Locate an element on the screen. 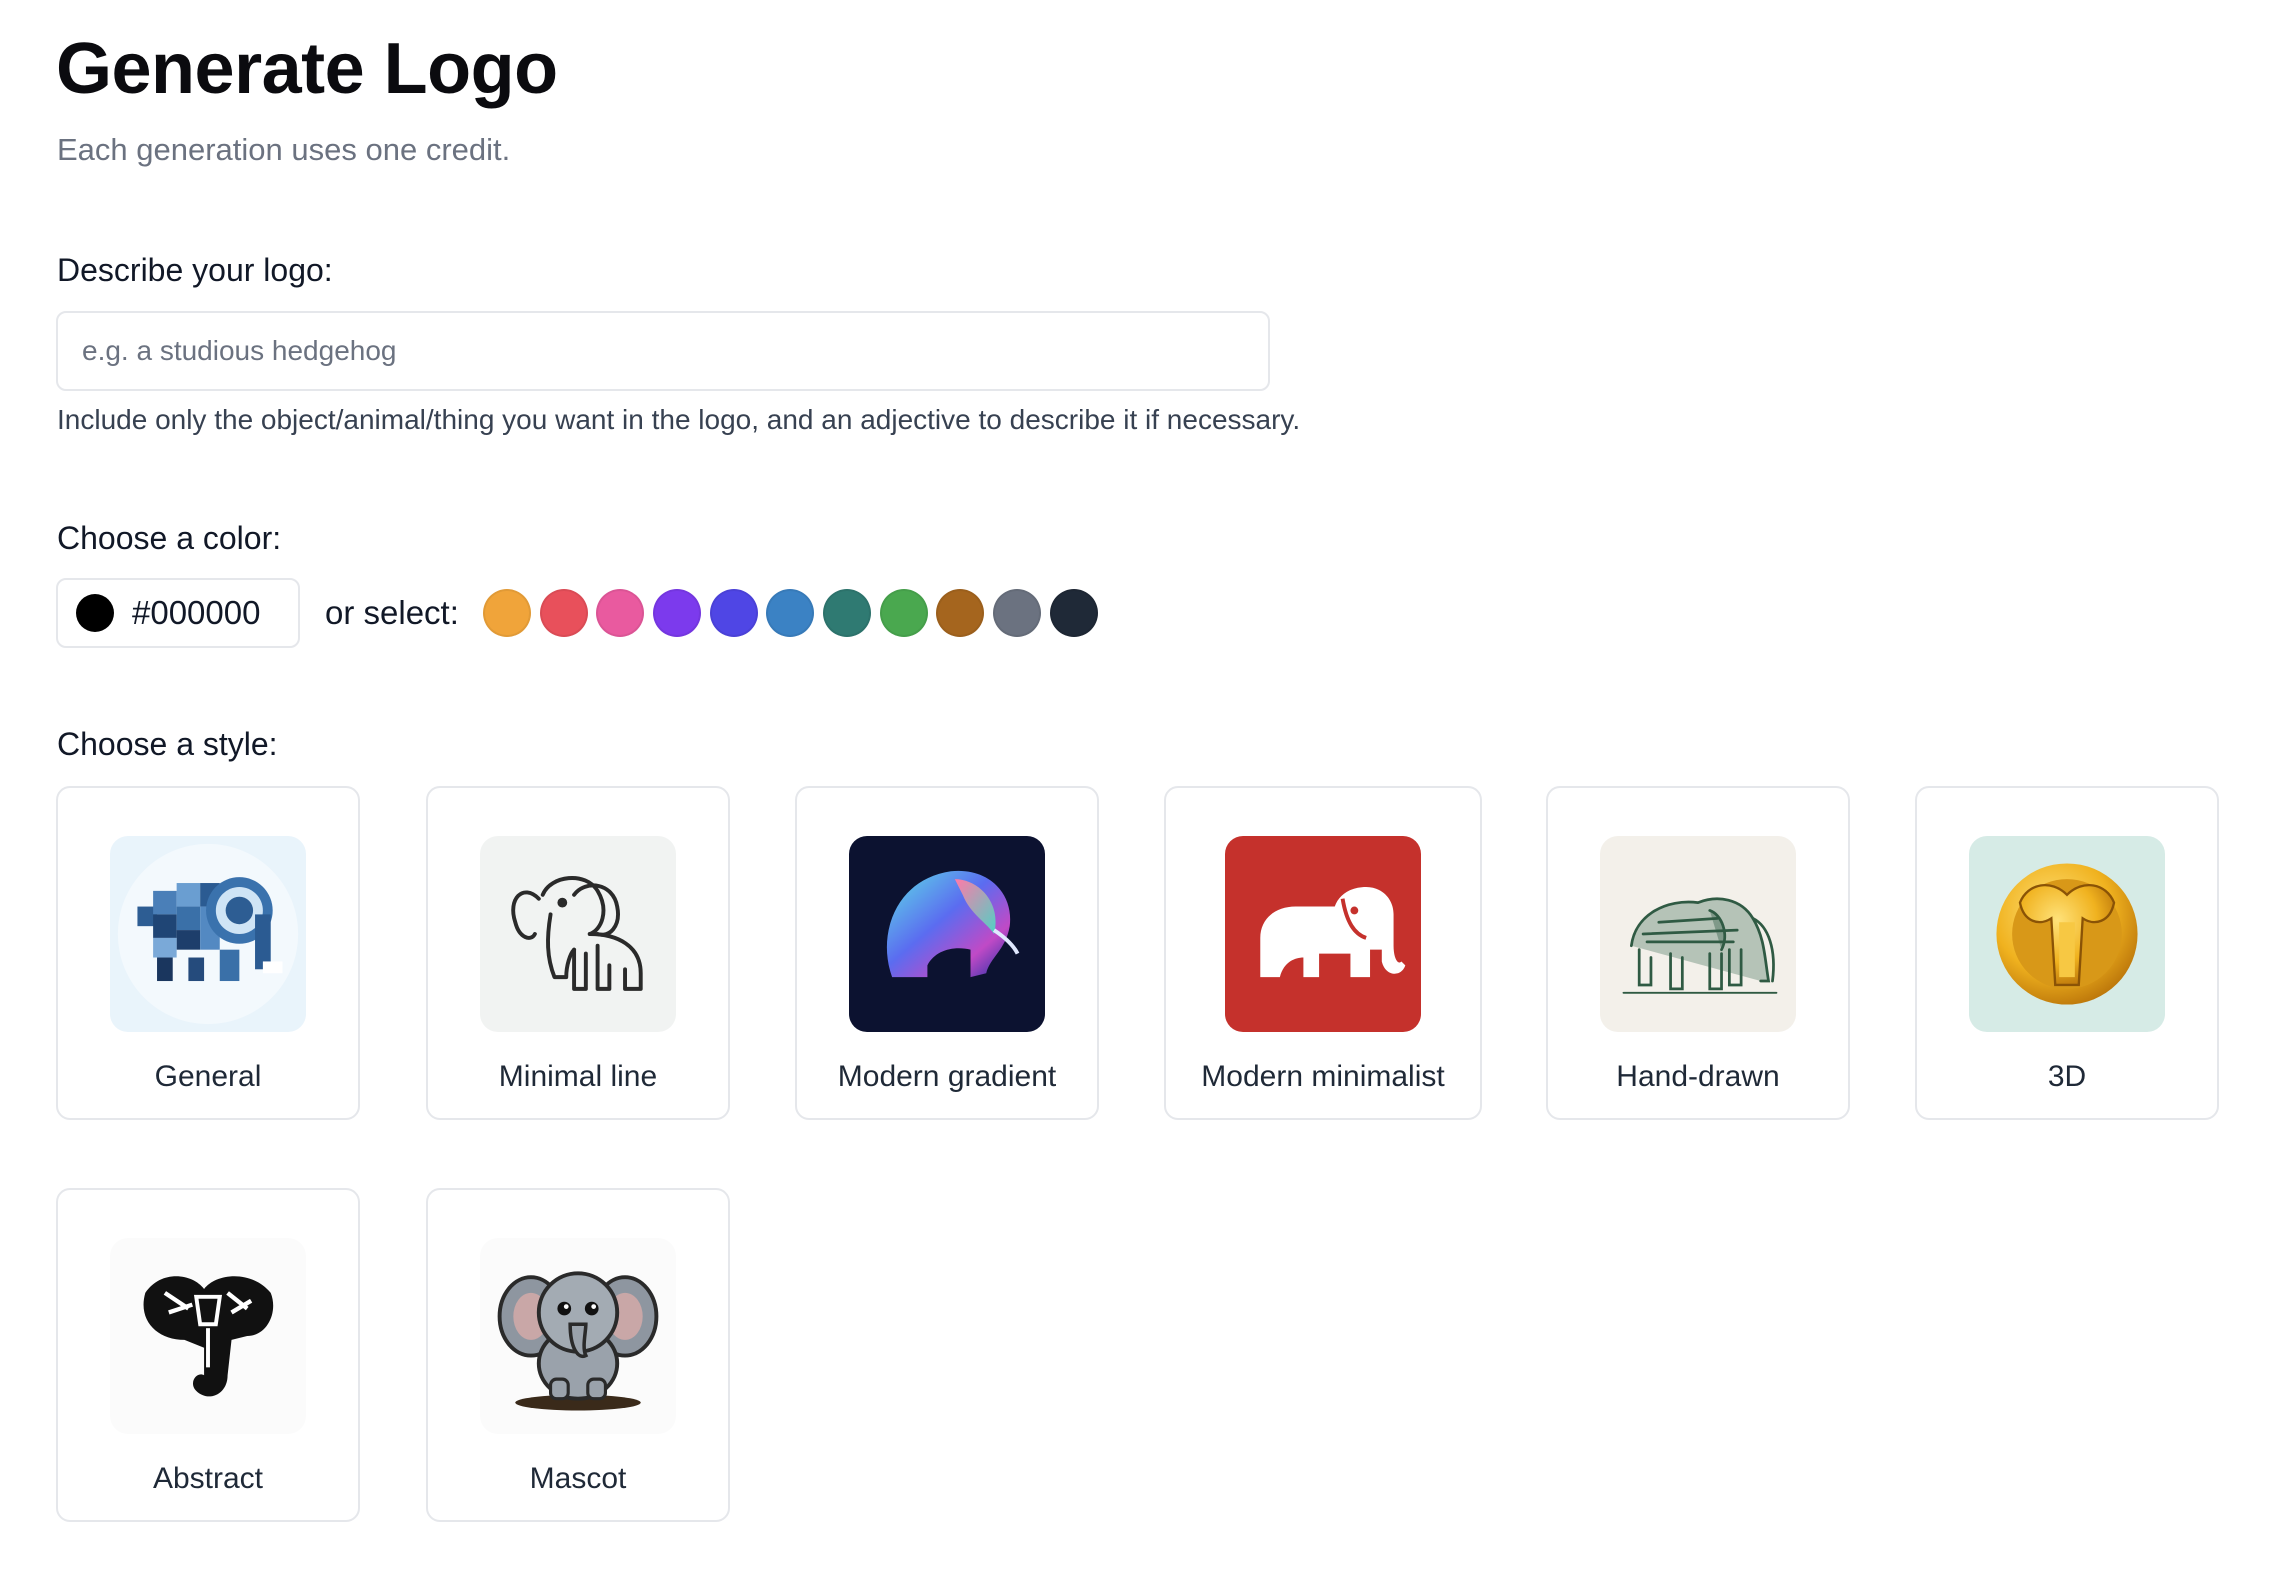 The height and width of the screenshot is (1576, 2292). style-label-modern-gradient: Modern gradient is located at coordinates (947, 1076).